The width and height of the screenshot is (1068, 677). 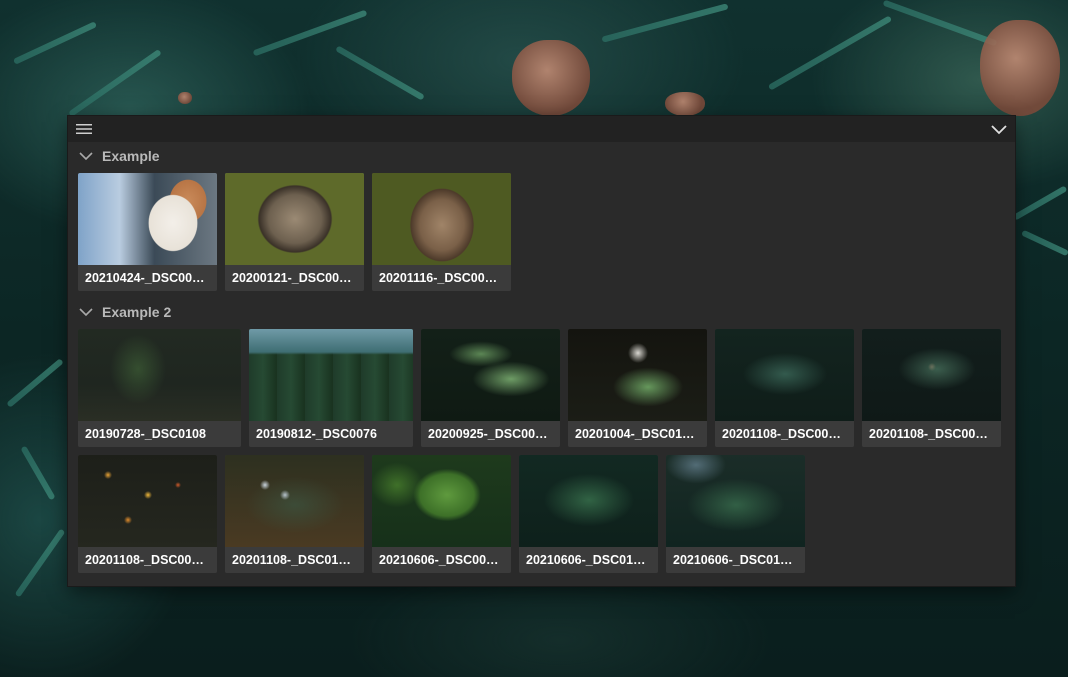 I want to click on section-header-example: Example, so click(x=119, y=156).